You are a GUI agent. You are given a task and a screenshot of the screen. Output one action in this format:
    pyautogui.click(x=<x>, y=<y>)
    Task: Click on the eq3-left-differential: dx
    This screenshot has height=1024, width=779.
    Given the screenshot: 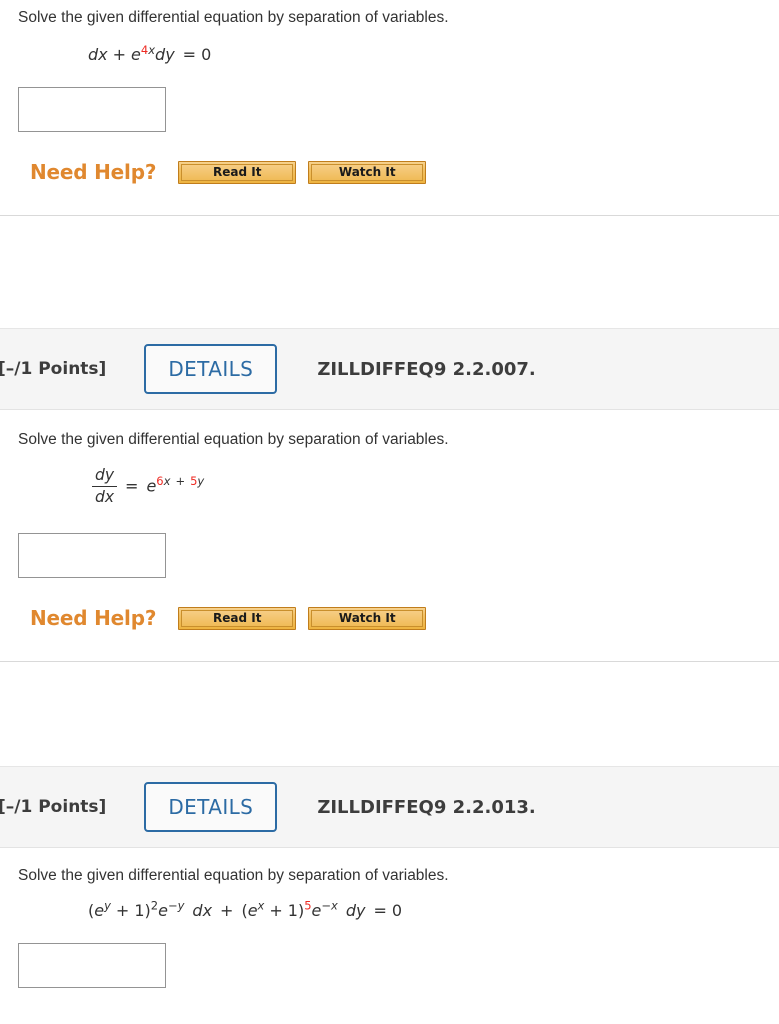 What is the action you would take?
    pyautogui.click(x=202, y=910)
    